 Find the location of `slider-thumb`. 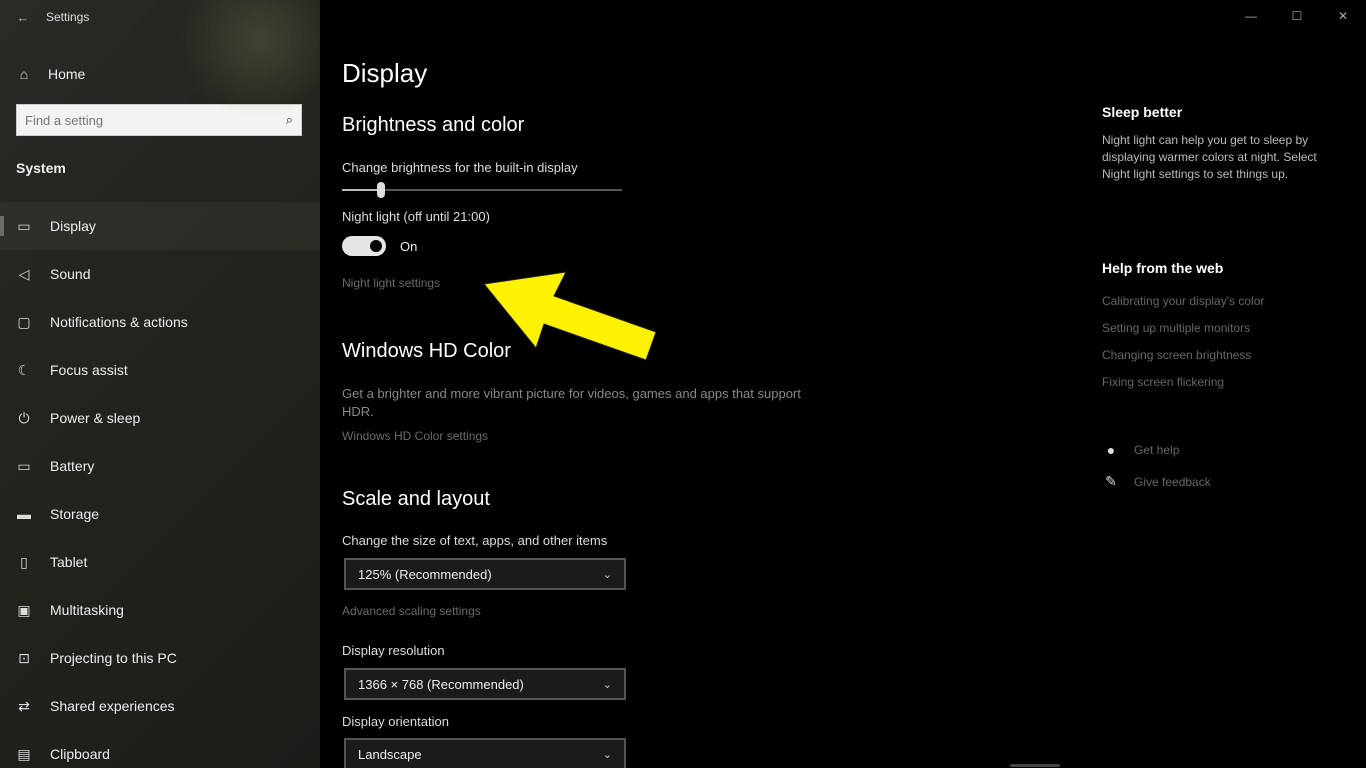

slider-thumb is located at coordinates (381, 190).